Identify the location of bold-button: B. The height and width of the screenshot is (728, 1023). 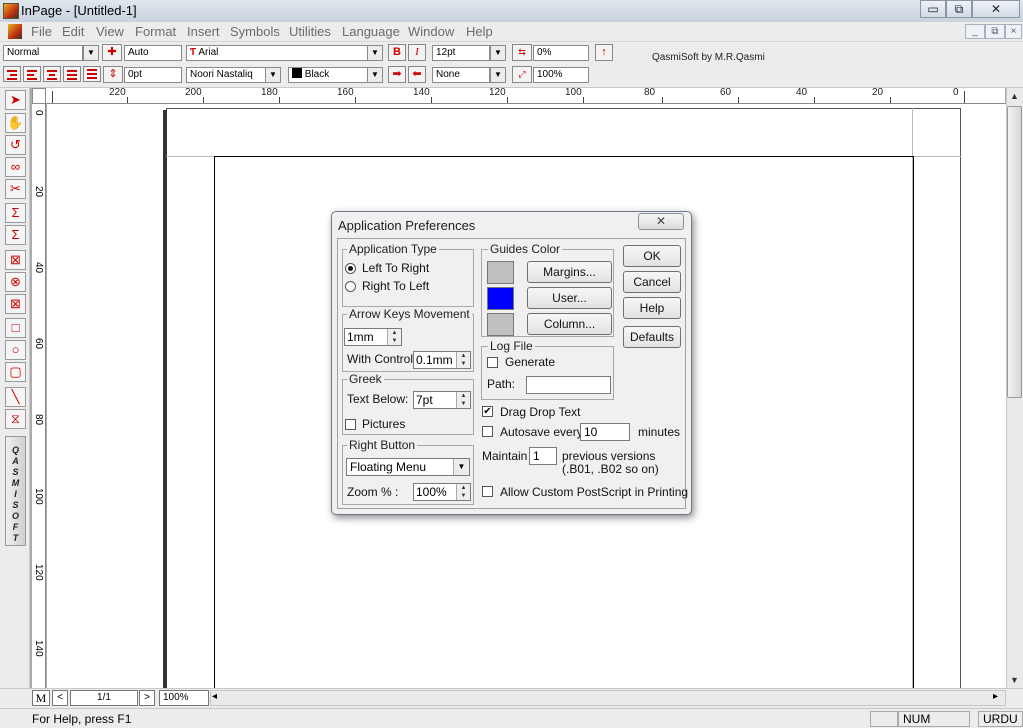
(397, 52).